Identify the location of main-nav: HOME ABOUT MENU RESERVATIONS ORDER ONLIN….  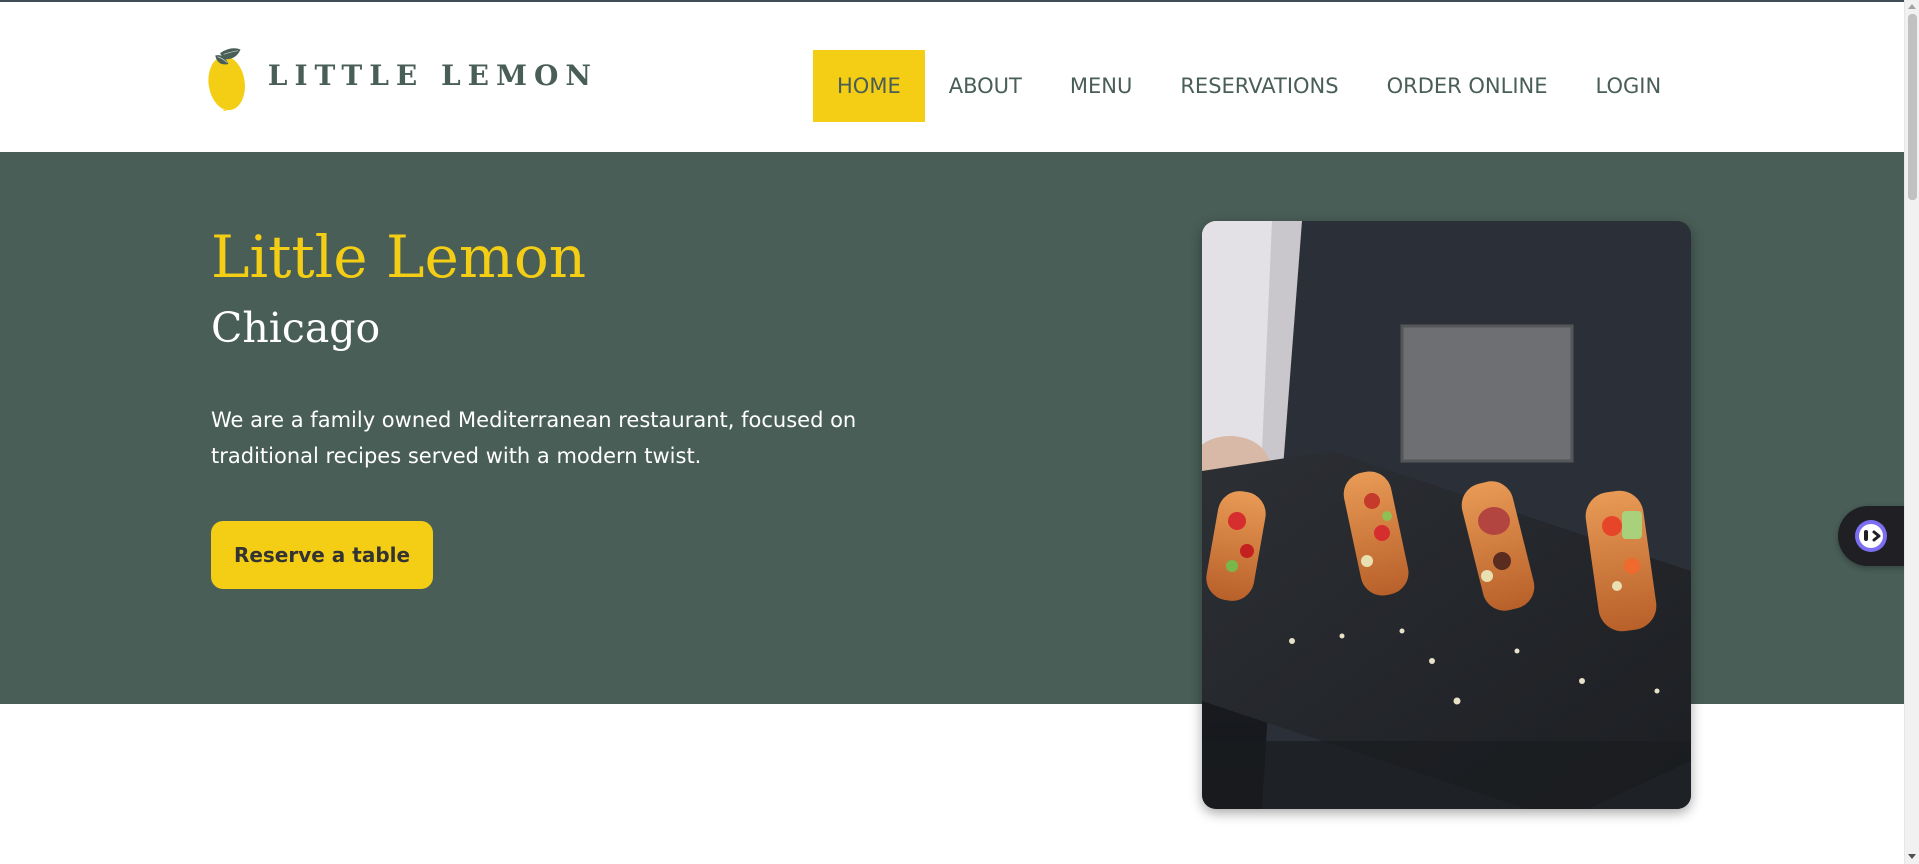
(1249, 86).